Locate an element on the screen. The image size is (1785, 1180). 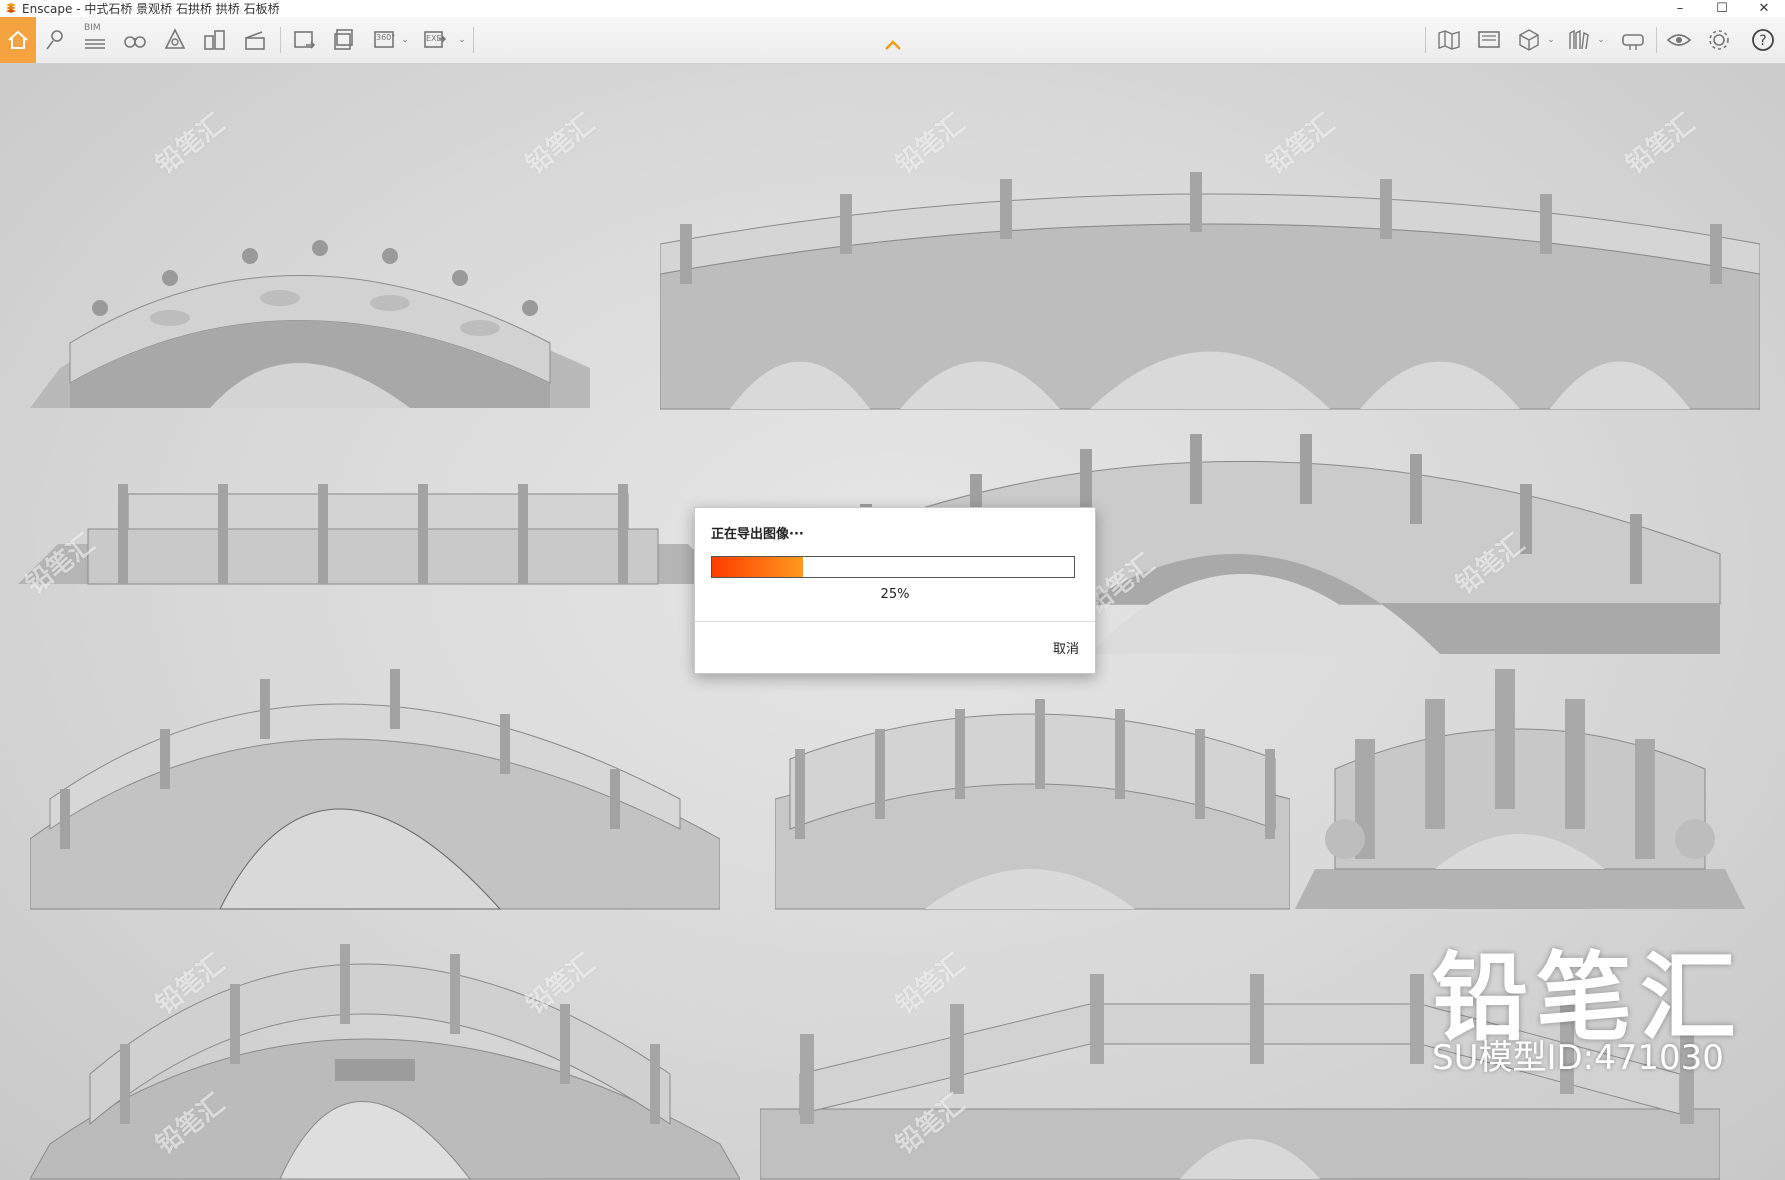
eye-icon is located at coordinates (1679, 40).